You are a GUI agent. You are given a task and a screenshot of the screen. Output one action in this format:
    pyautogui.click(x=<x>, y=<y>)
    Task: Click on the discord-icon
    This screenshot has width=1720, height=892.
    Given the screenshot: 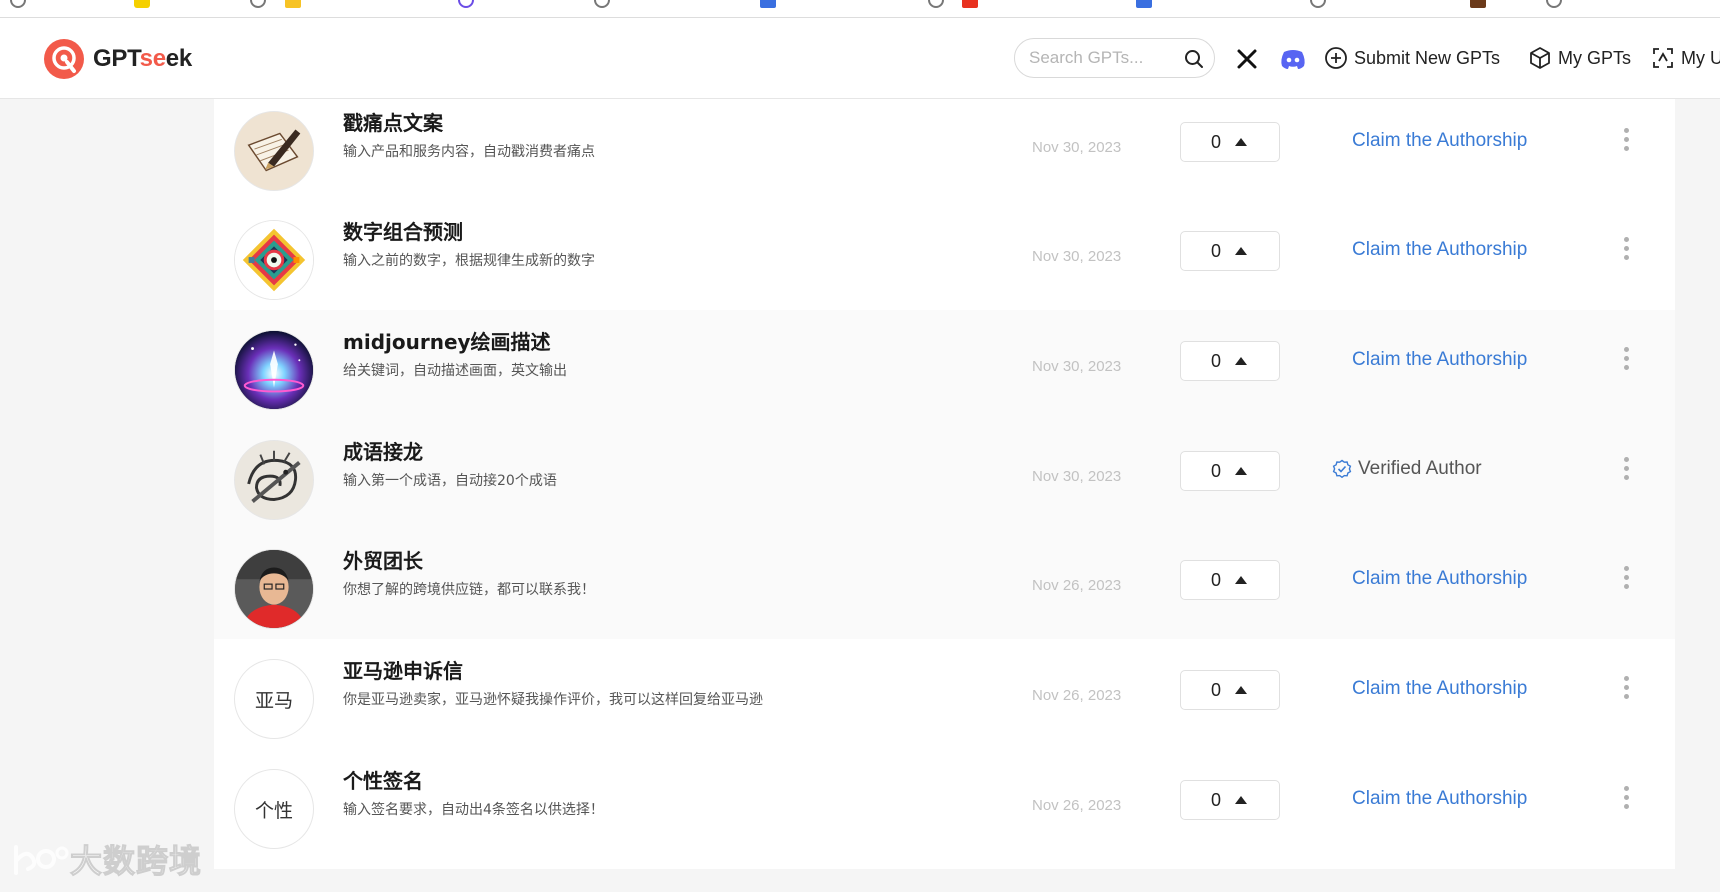 What is the action you would take?
    pyautogui.click(x=1293, y=59)
    